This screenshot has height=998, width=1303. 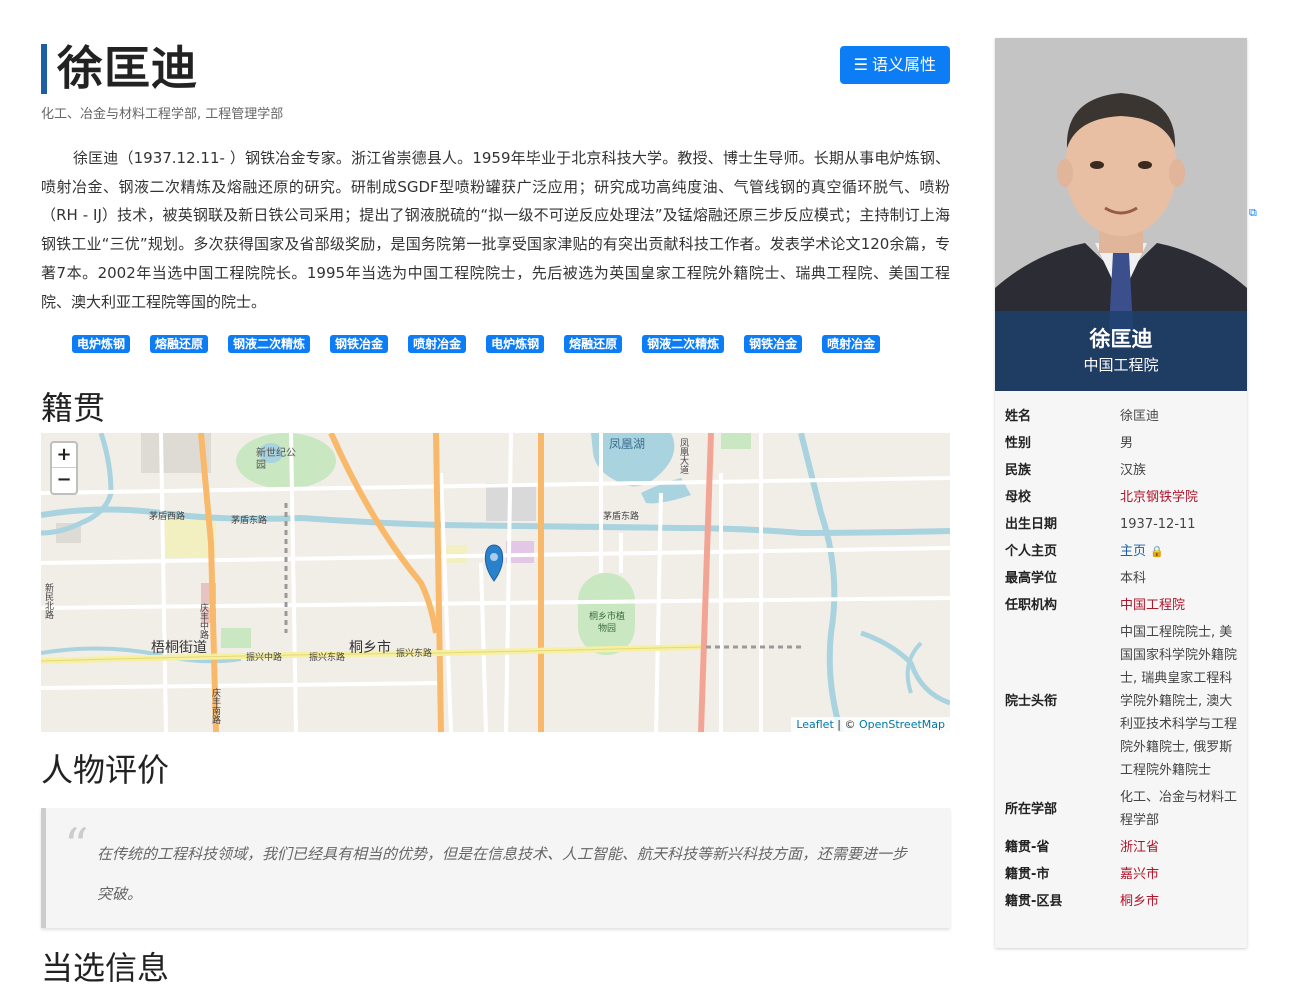 What do you see at coordinates (903, 64) in the screenshot?
I see `semantic-attributes-label: 语义属性` at bounding box center [903, 64].